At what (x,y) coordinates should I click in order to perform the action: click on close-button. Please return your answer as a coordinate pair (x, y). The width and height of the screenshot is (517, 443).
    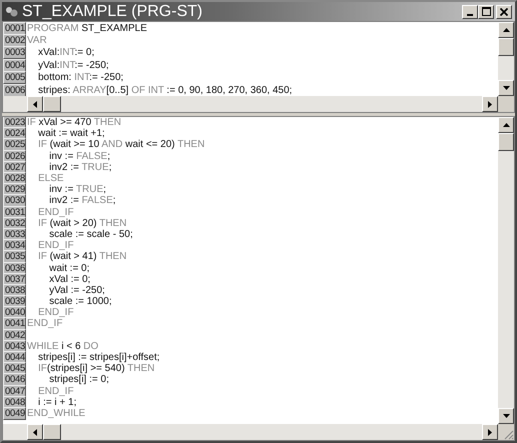
    Looking at the image, I should click on (504, 11).